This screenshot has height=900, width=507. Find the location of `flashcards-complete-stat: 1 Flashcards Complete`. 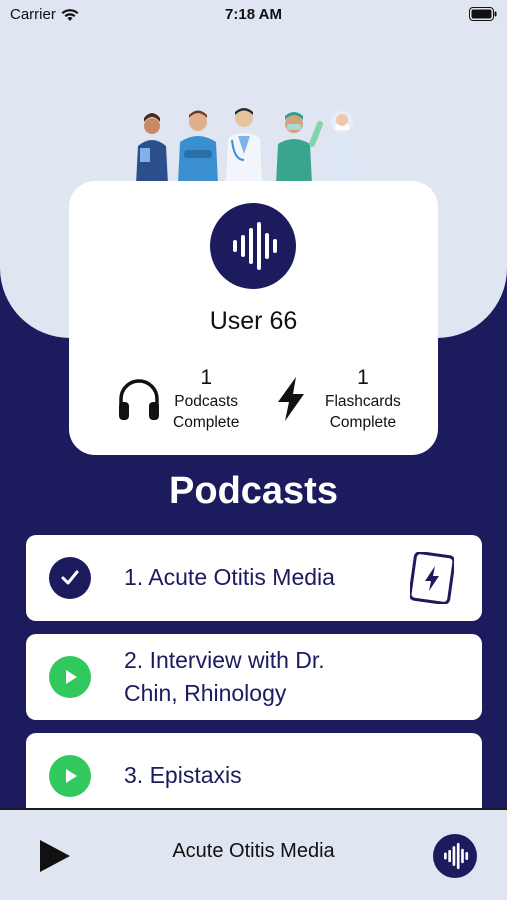

flashcards-complete-stat: 1 Flashcards Complete is located at coordinates (334, 400).